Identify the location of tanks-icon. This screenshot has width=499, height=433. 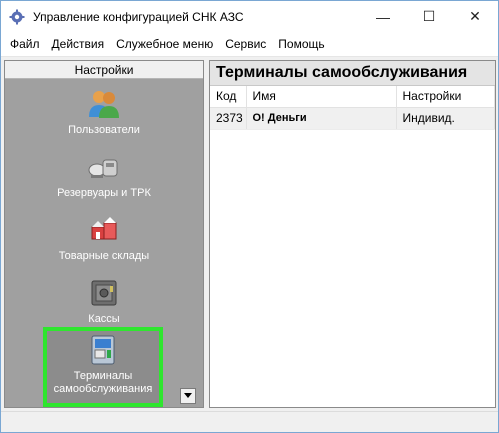
(104, 167).